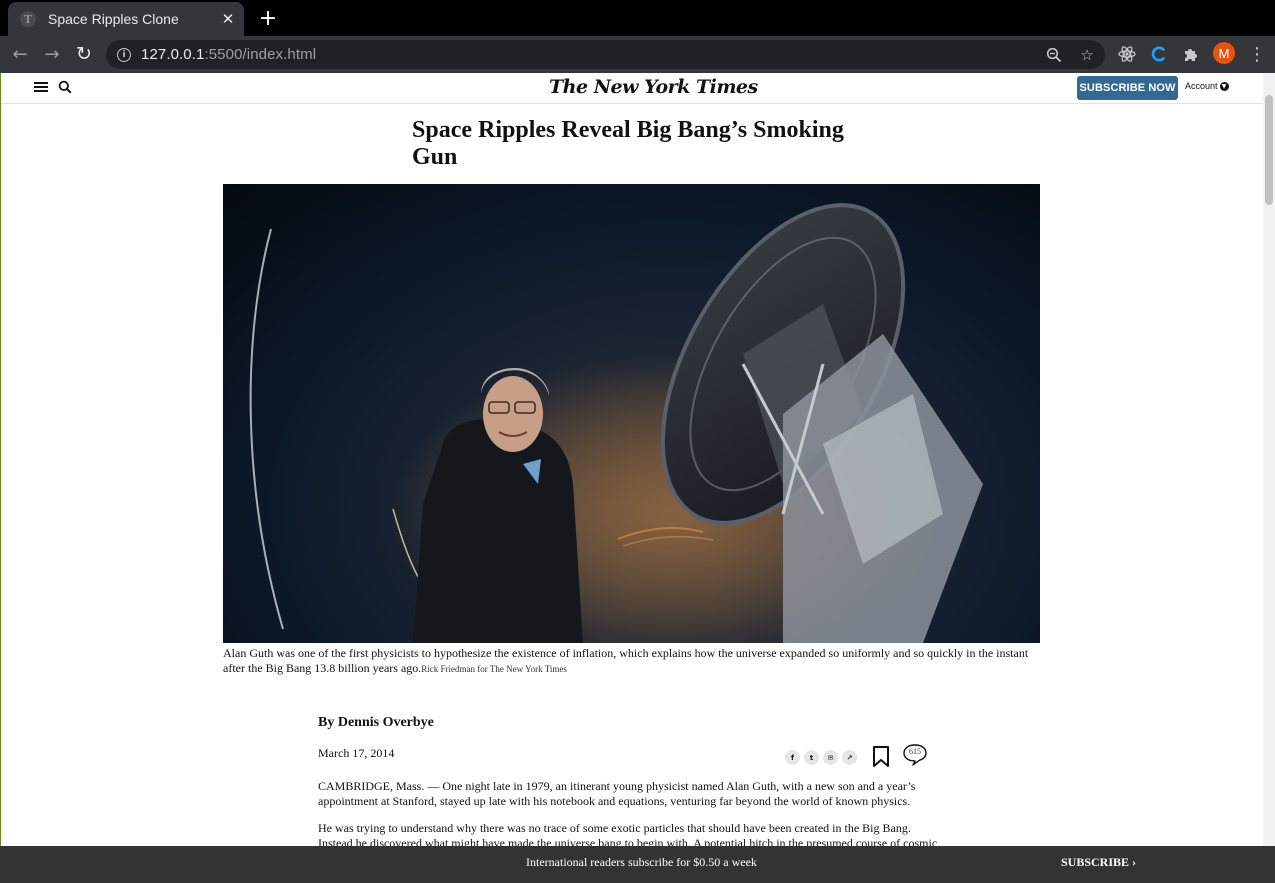 The image size is (1275, 883). I want to click on browser-toolbar: ← → ↻ i 127.0.0.1:5500/index.html ☆ M ⋮, so click(637, 54).